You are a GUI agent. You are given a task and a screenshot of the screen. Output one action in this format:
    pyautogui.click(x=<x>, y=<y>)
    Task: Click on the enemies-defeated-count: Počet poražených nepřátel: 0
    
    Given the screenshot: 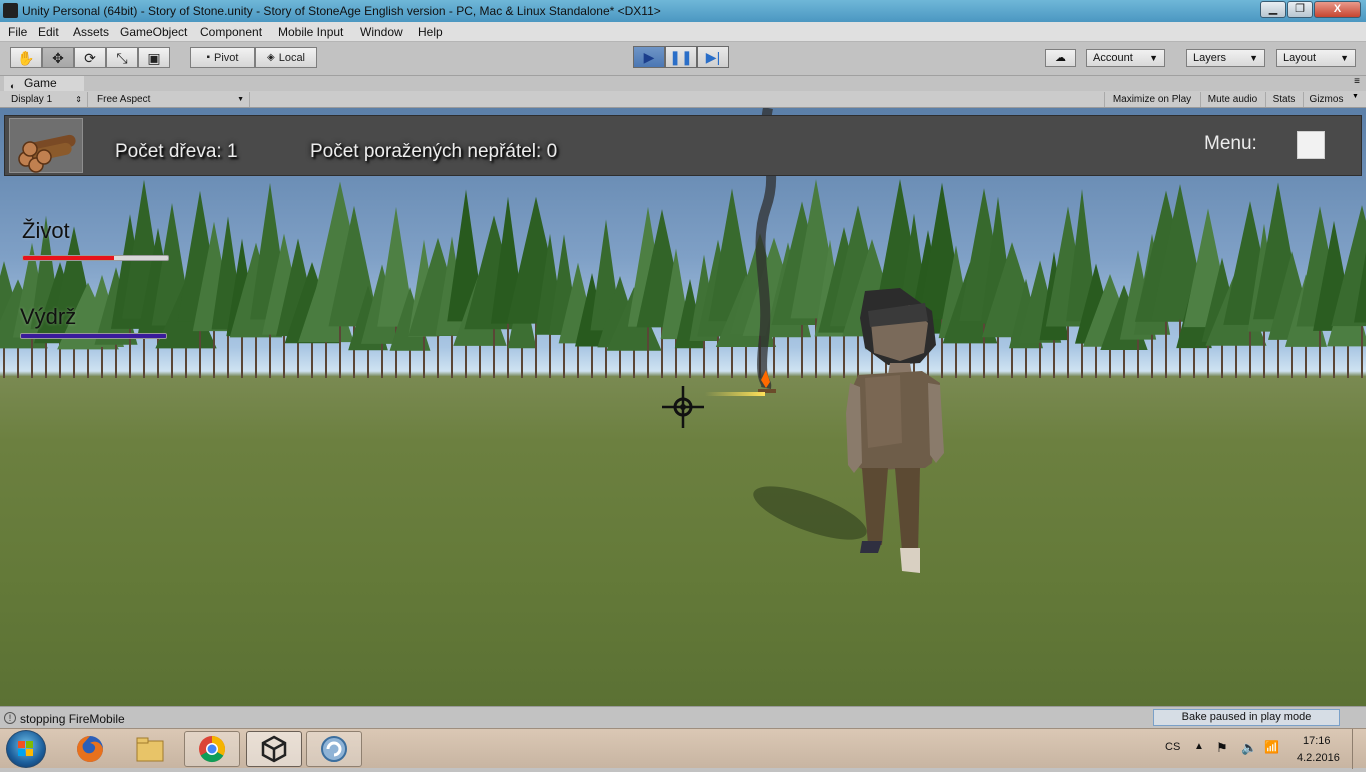 What is the action you would take?
    pyautogui.click(x=434, y=151)
    